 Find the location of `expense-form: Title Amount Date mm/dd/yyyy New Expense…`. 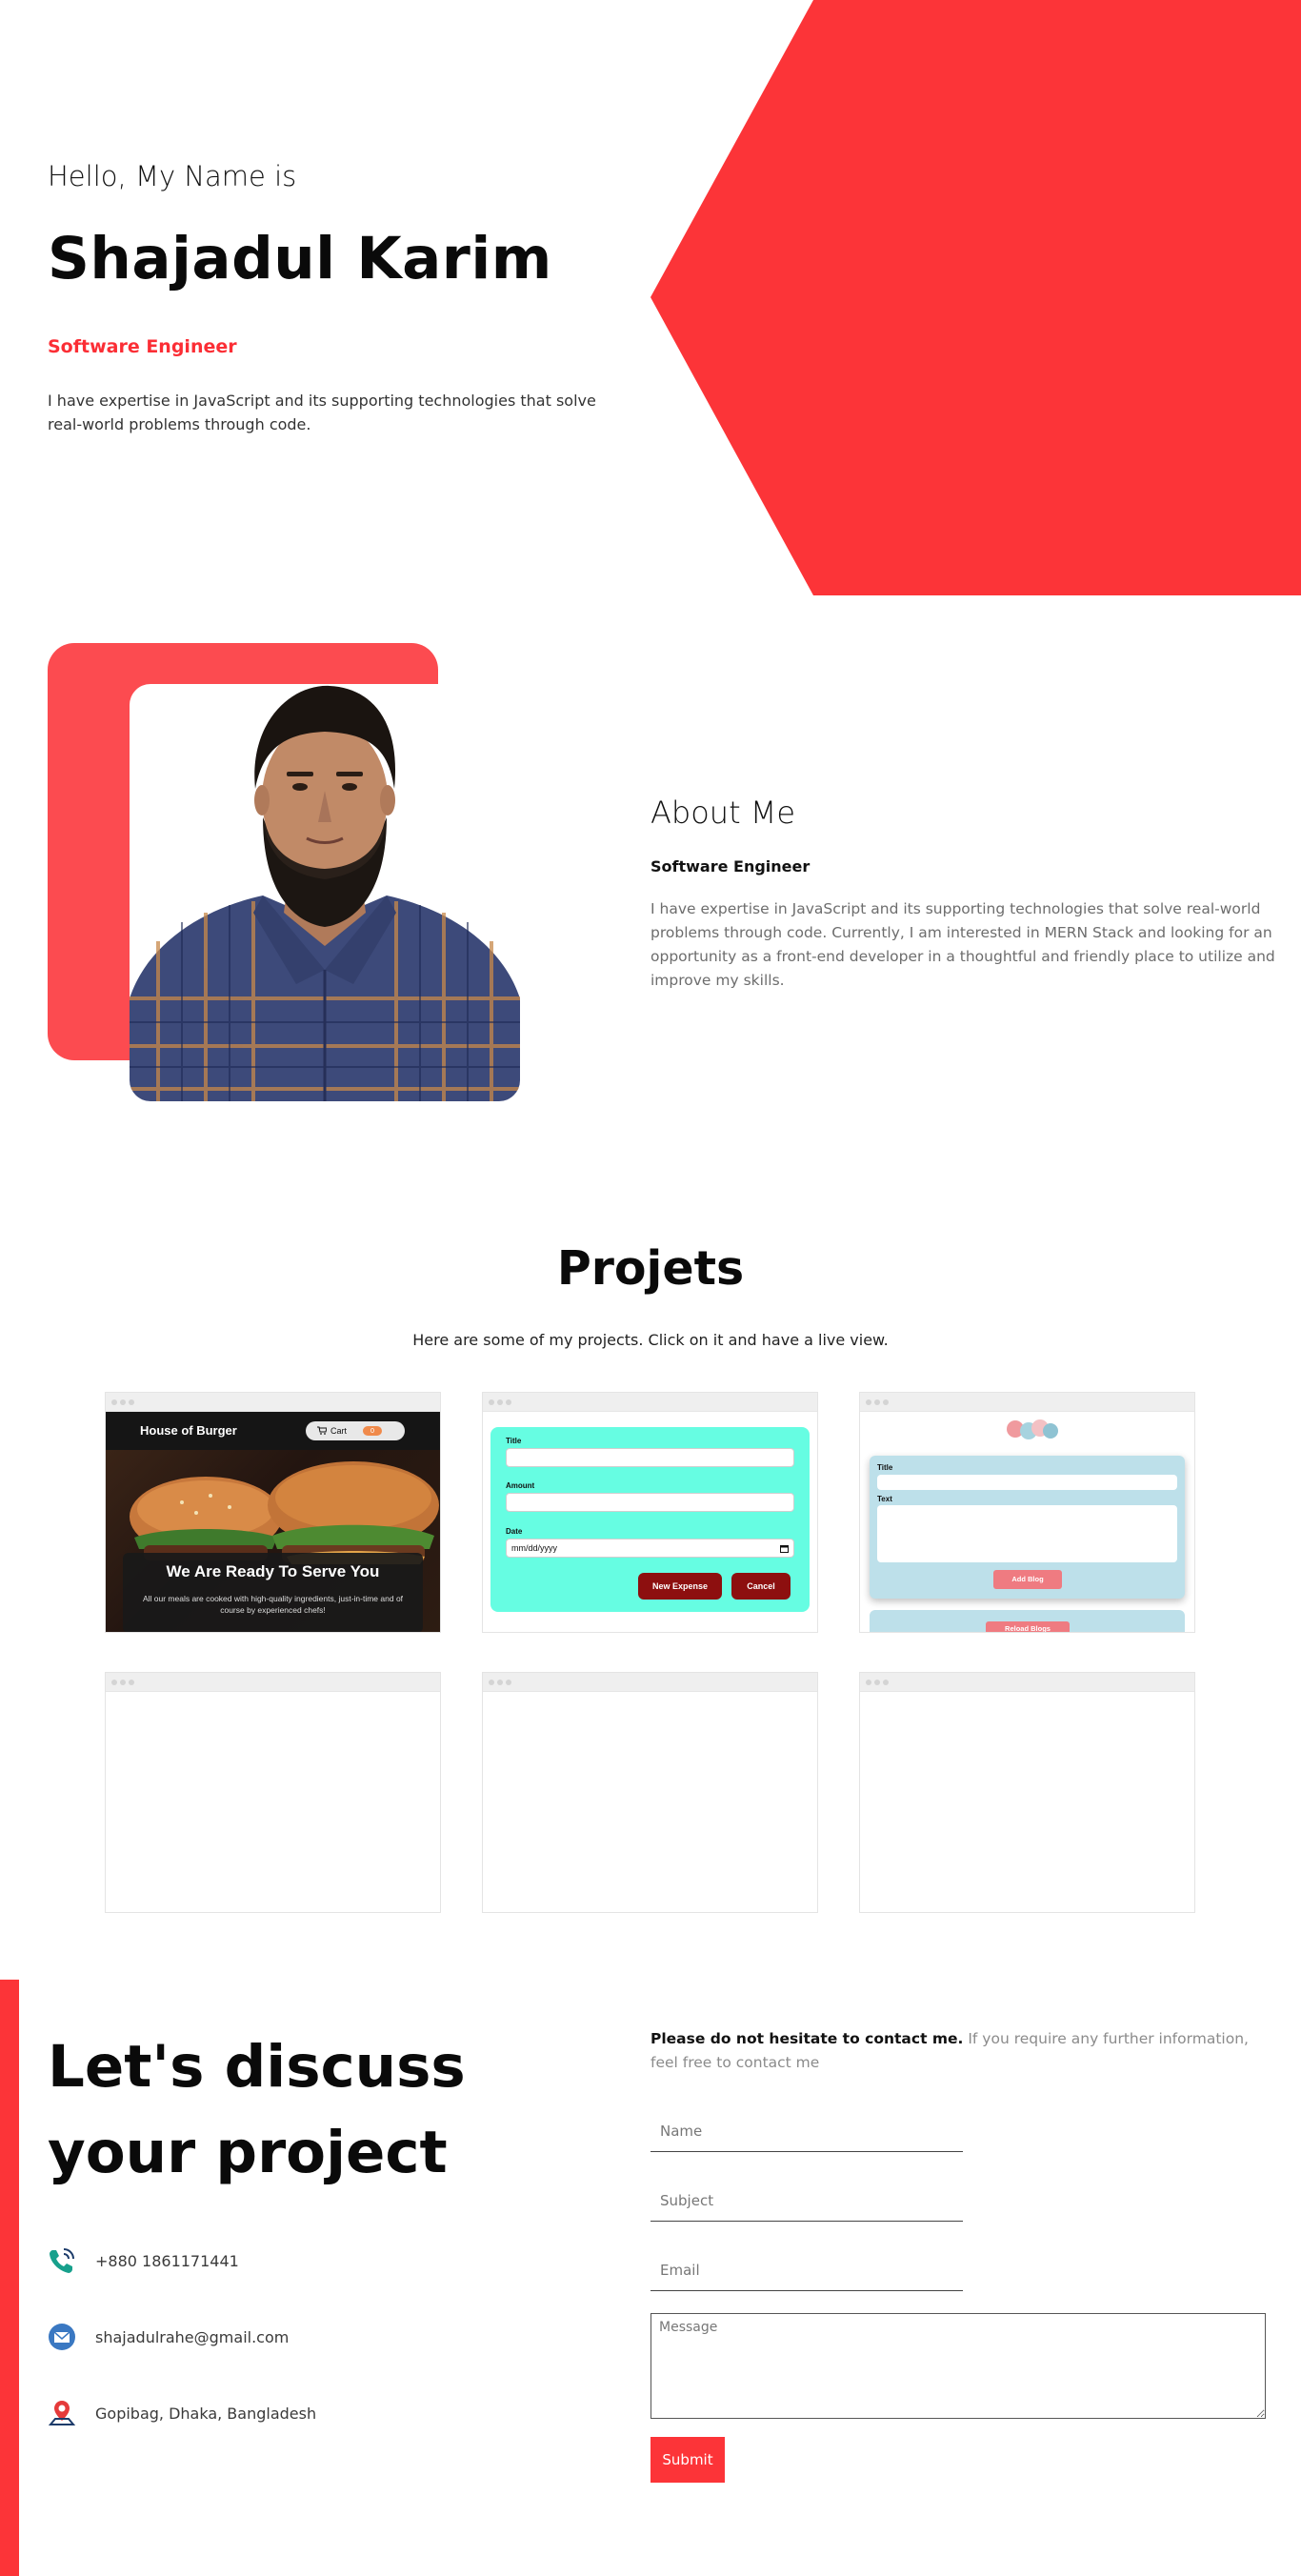

expense-form: Title Amount Date mm/dd/yyyy New Expense… is located at coordinates (650, 1519).